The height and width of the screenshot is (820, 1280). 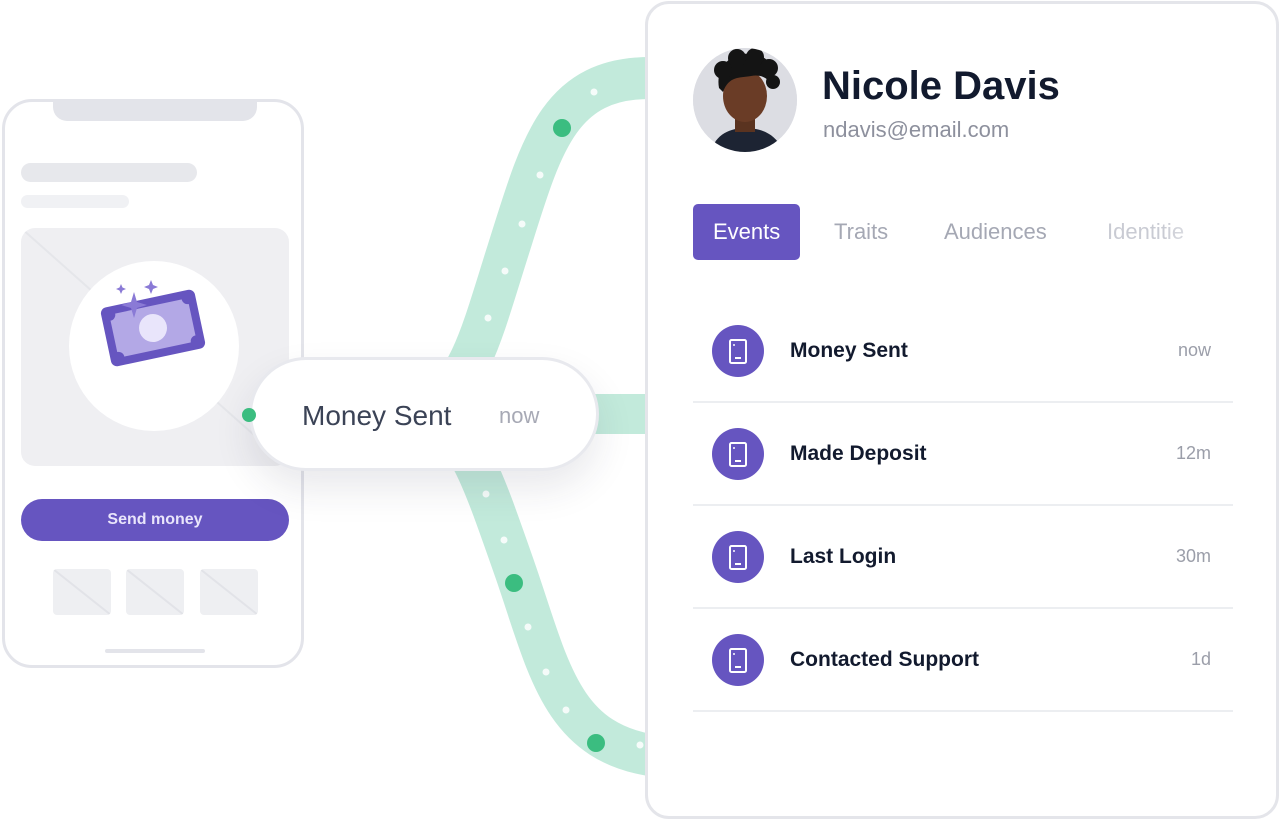 What do you see at coordinates (861, 232) in the screenshot?
I see `tab-traits: Traits` at bounding box center [861, 232].